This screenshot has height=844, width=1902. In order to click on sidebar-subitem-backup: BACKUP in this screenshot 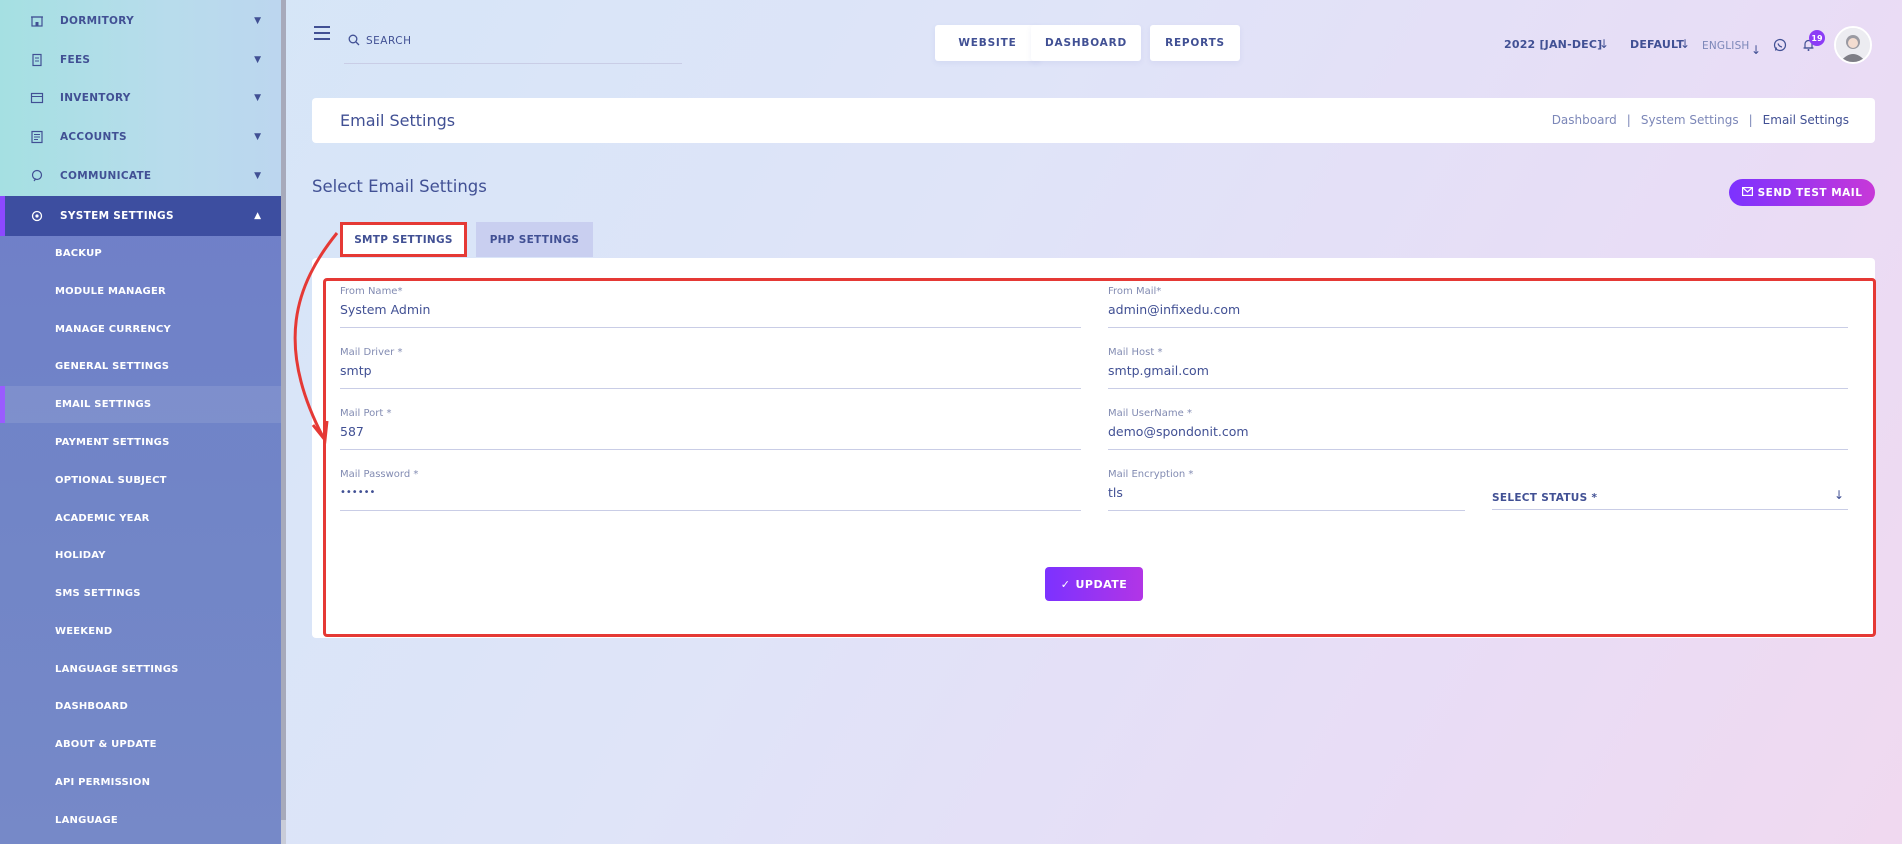, I will do `click(140, 253)`.